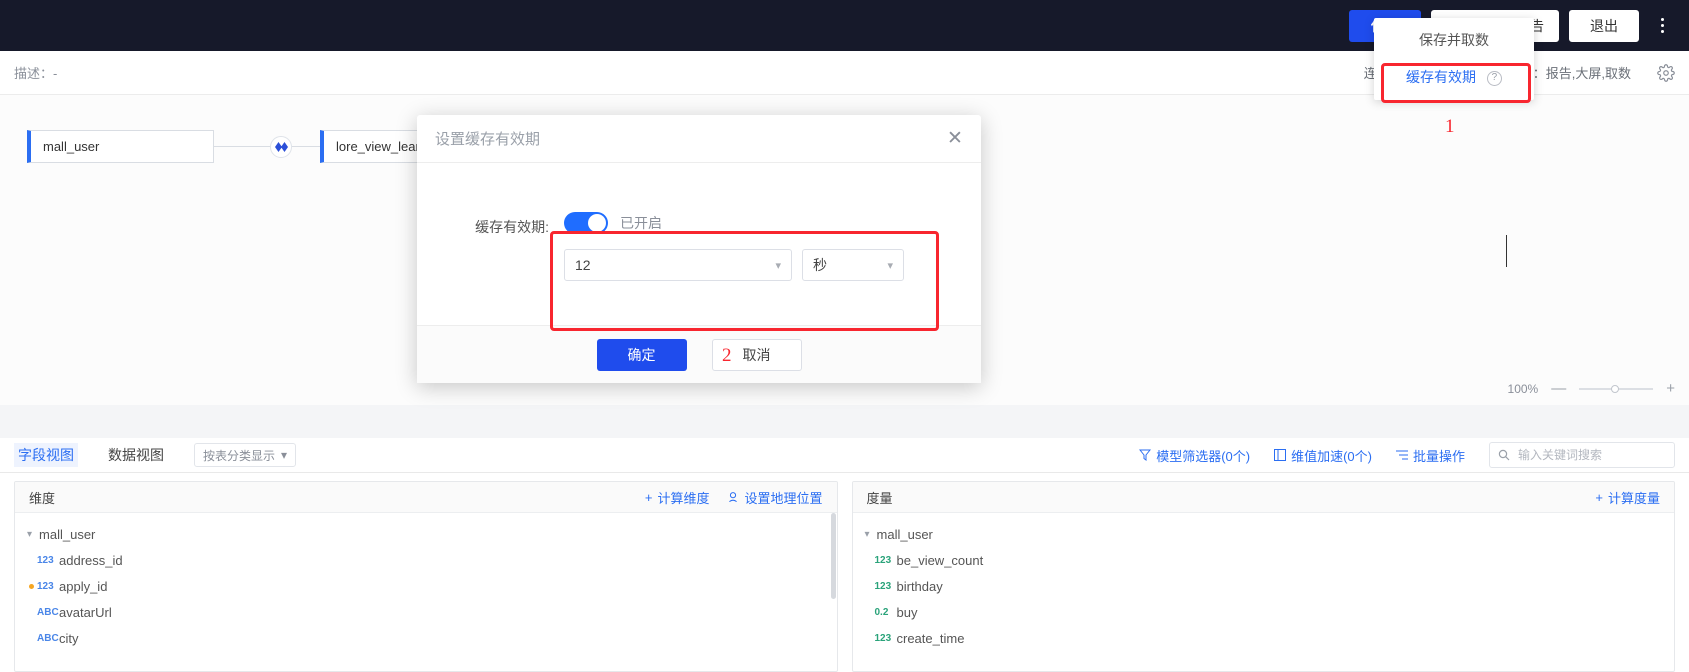 Image resolution: width=1689 pixels, height=672 pixels. Describe the element at coordinates (699, 139) in the screenshot. I see `dialog-header: 设置缓存有效期 ✕` at that location.